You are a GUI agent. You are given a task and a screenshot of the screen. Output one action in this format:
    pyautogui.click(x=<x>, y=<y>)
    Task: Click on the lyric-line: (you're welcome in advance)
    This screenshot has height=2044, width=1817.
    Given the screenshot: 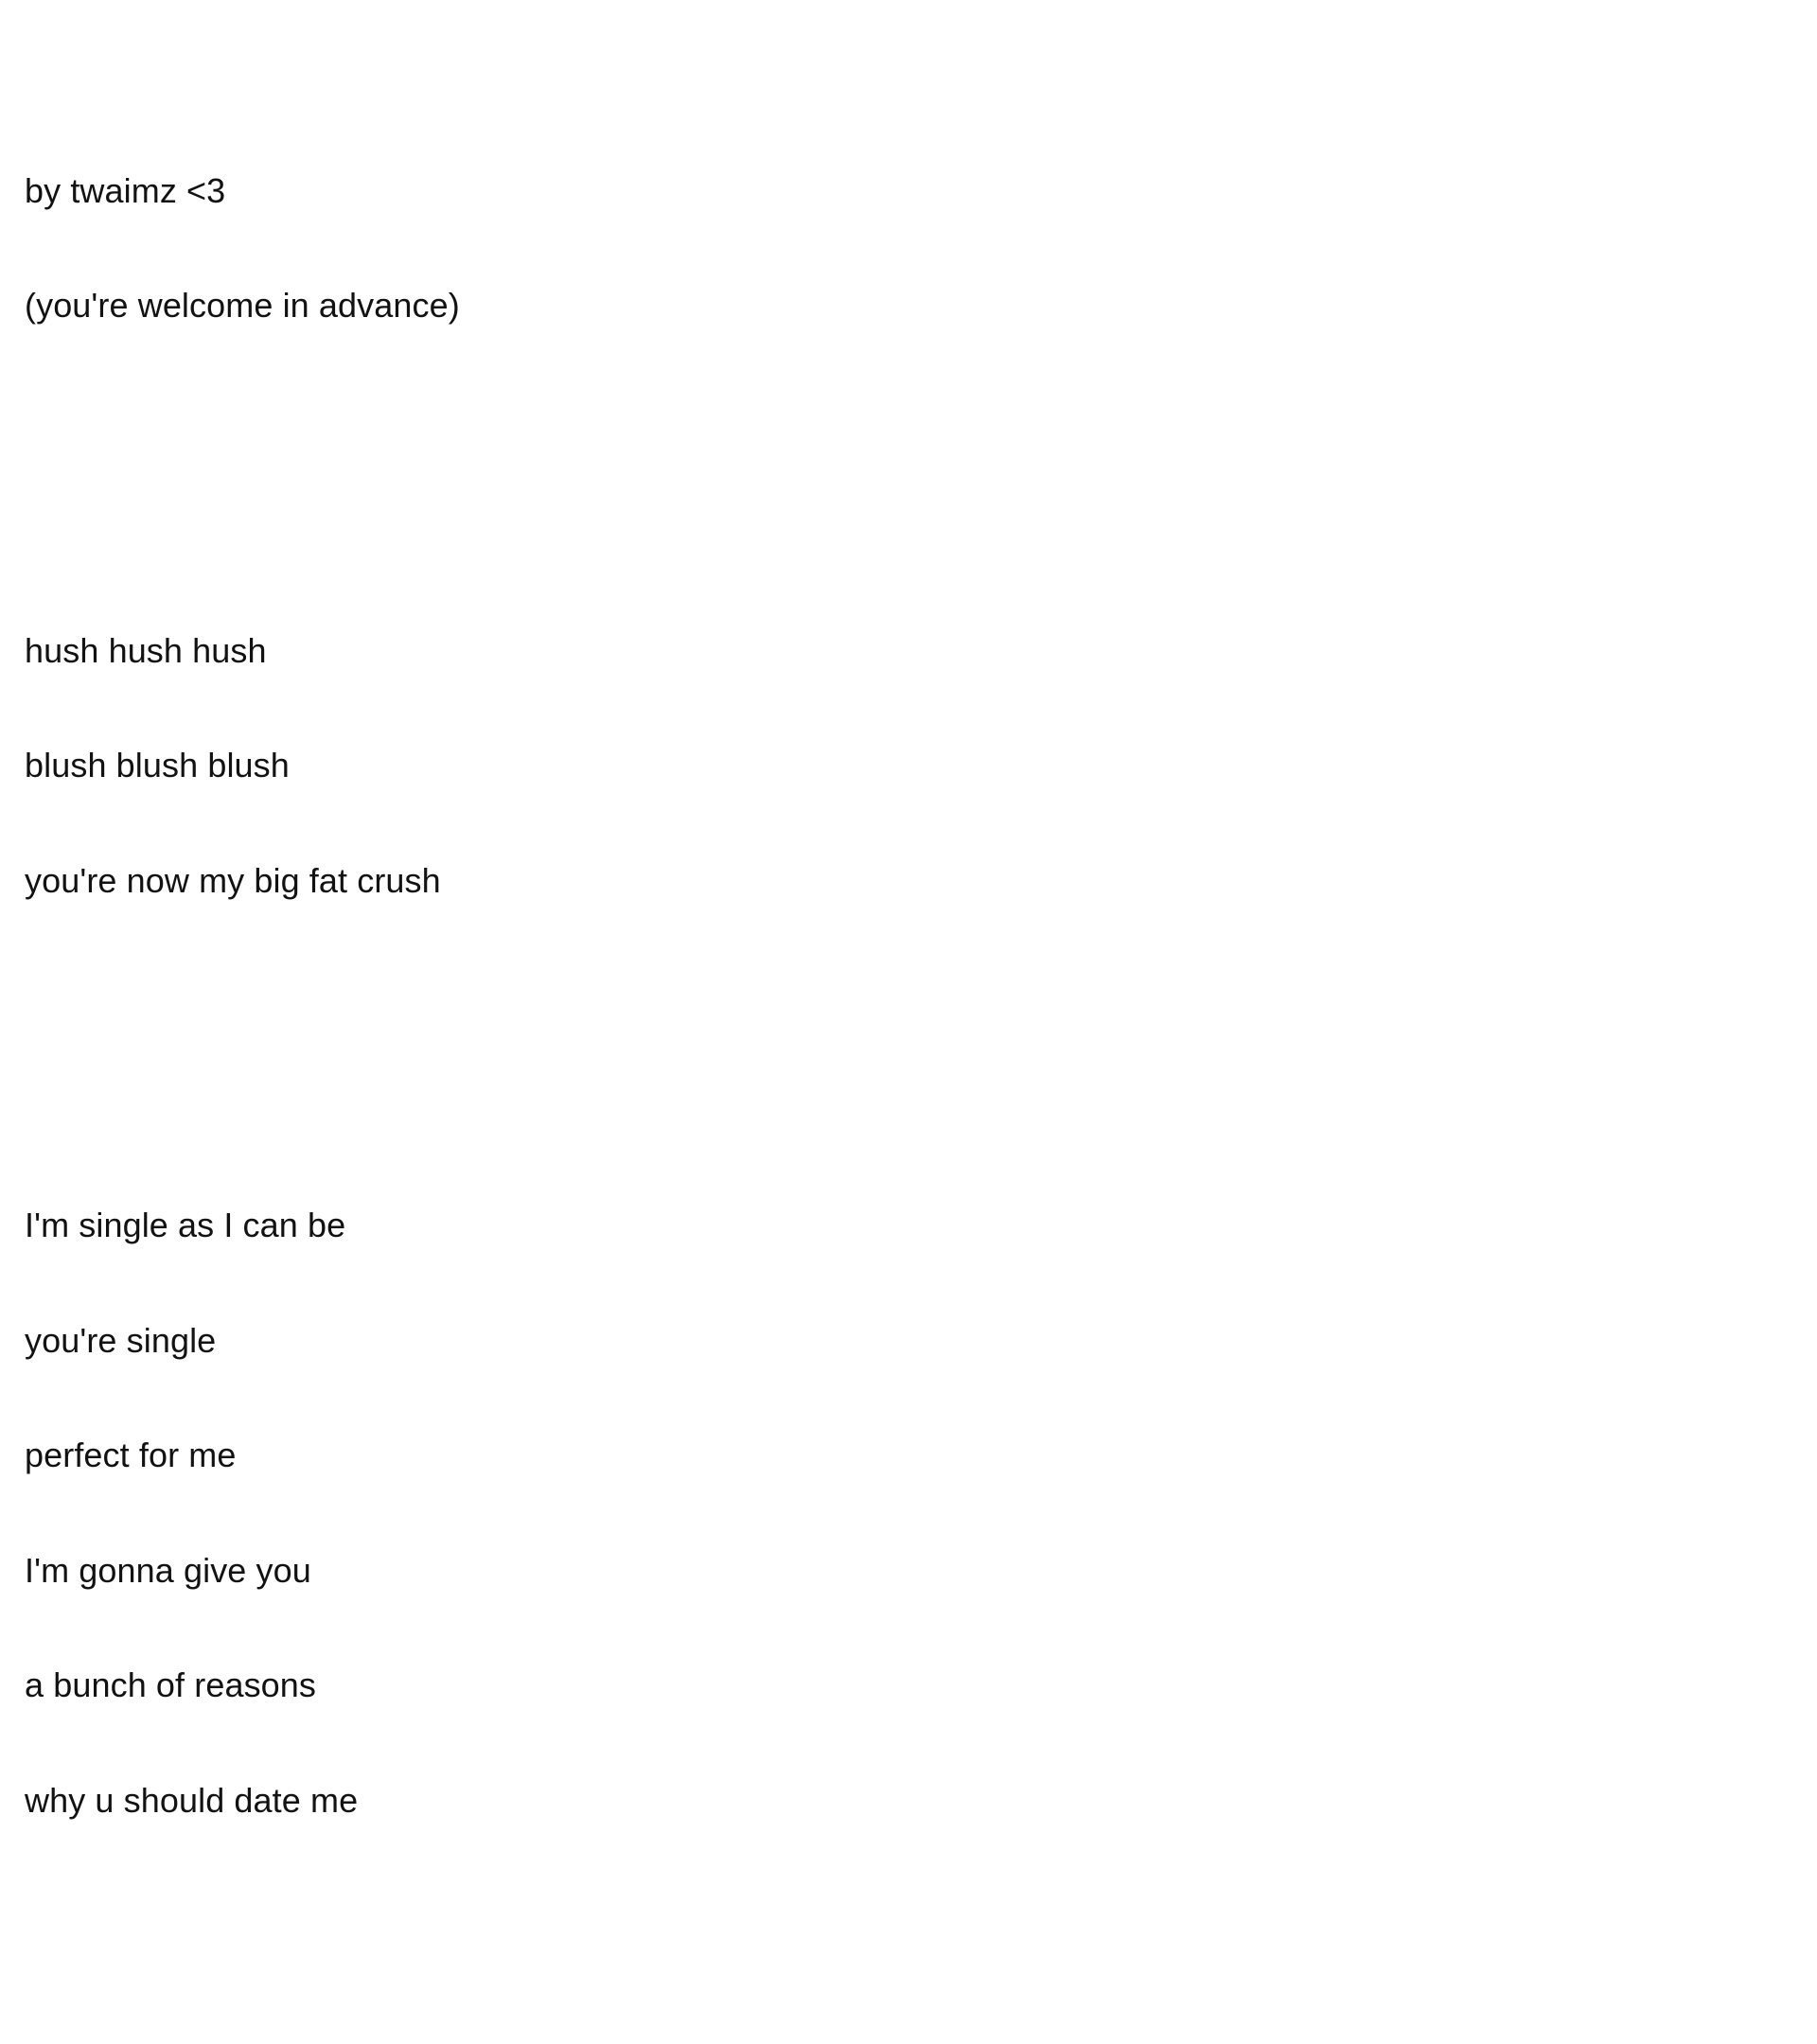 What is the action you would take?
    pyautogui.click(x=242, y=305)
    